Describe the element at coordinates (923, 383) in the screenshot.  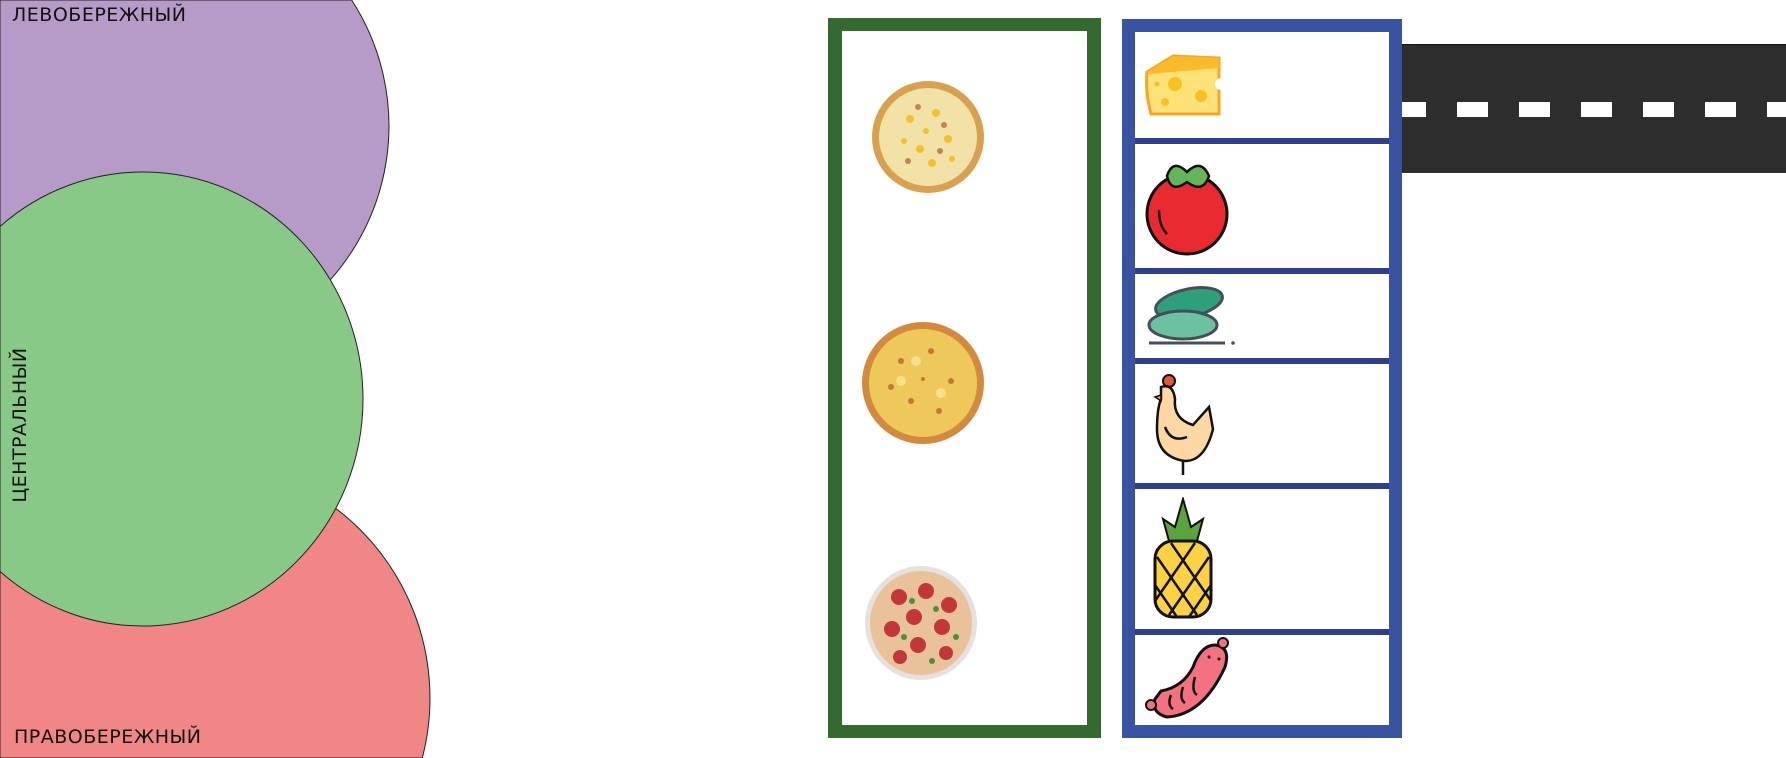
I see `four-cheese-pizza` at that location.